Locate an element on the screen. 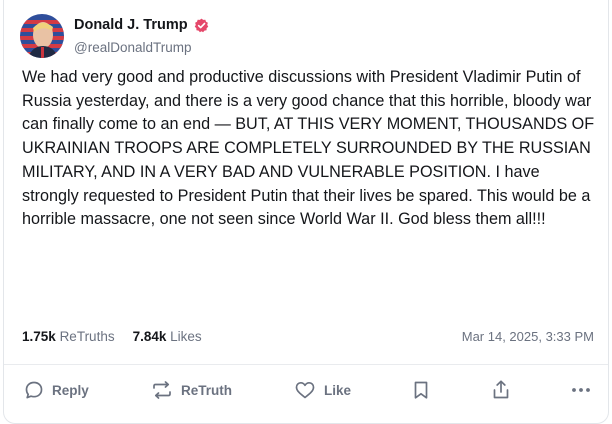 Image resolution: width=612 pixels, height=424 pixels. action-bar: Reply ReTruth Like is located at coordinates (306, 390).